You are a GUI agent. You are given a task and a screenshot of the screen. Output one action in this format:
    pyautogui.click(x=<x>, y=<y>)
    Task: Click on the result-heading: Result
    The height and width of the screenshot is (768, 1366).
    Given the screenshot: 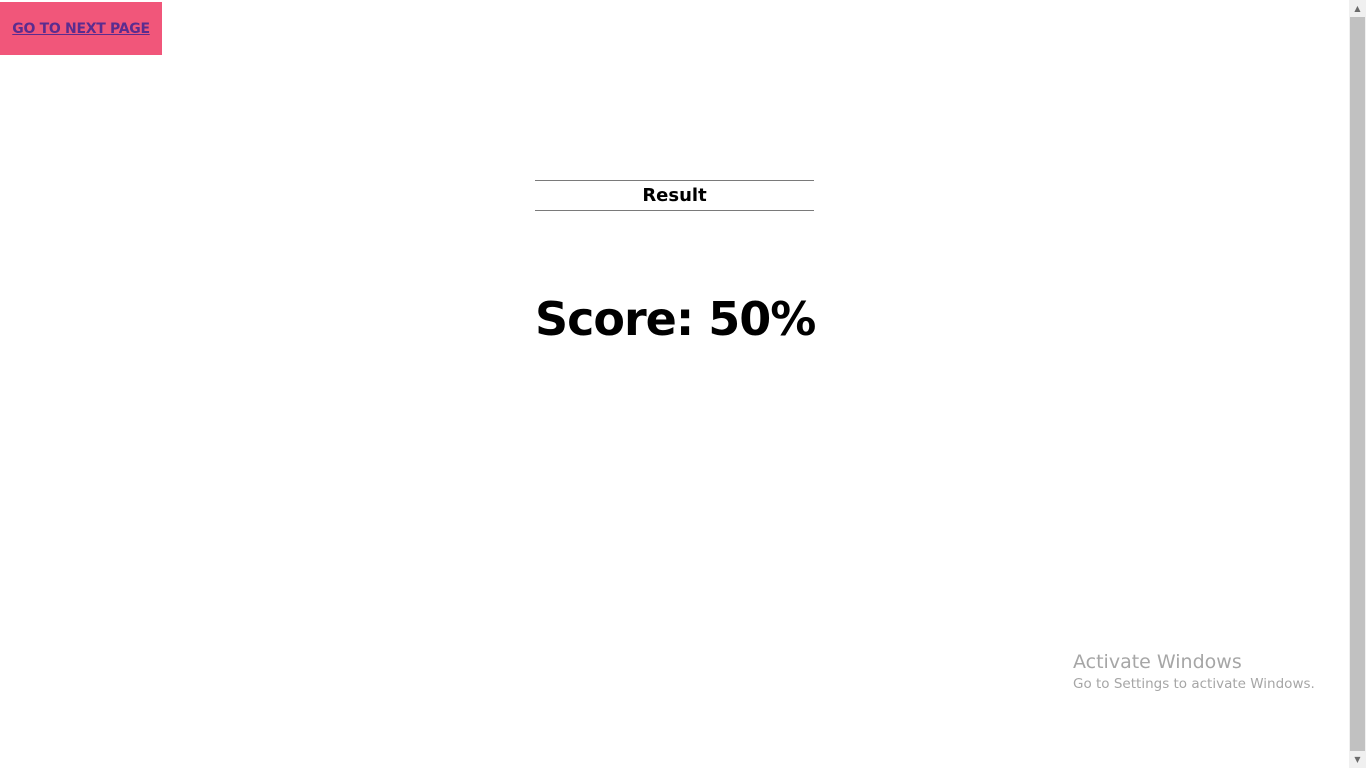 What is the action you would take?
    pyautogui.click(x=674, y=195)
    